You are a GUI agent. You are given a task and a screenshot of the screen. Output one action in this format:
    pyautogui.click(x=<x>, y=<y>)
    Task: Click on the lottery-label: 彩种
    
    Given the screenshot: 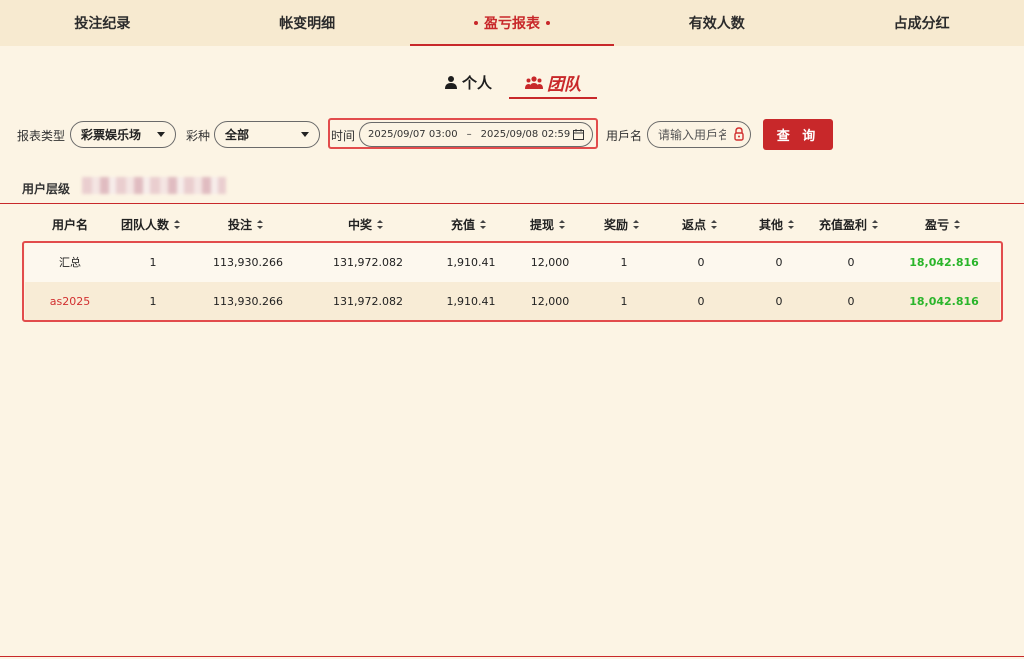 What is the action you would take?
    pyautogui.click(x=198, y=136)
    